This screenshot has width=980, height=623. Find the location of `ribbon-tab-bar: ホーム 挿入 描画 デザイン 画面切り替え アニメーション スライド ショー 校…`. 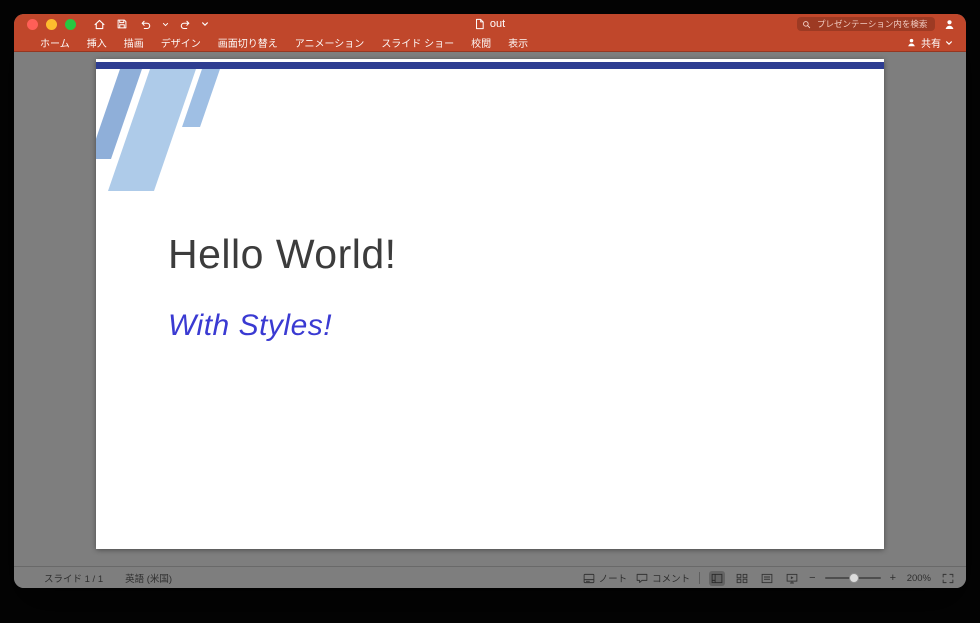

ribbon-tab-bar: ホーム 挿入 描画 デザイン 画面切り替え アニメーション スライド ショー 校… is located at coordinates (490, 43).